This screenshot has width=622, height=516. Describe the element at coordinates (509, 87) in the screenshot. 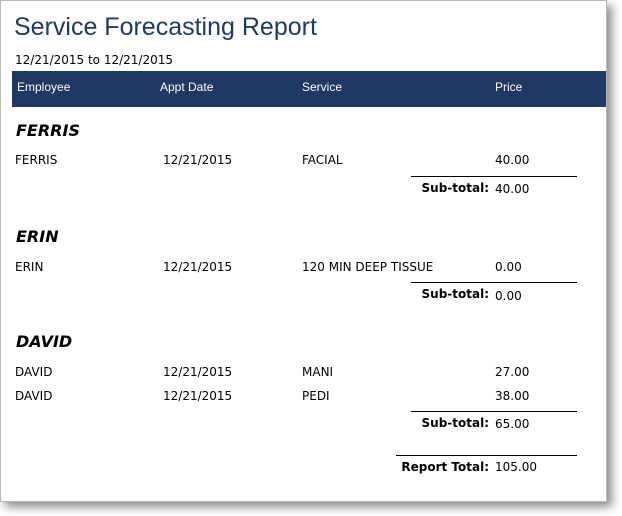

I see `column-header-price: Price` at that location.